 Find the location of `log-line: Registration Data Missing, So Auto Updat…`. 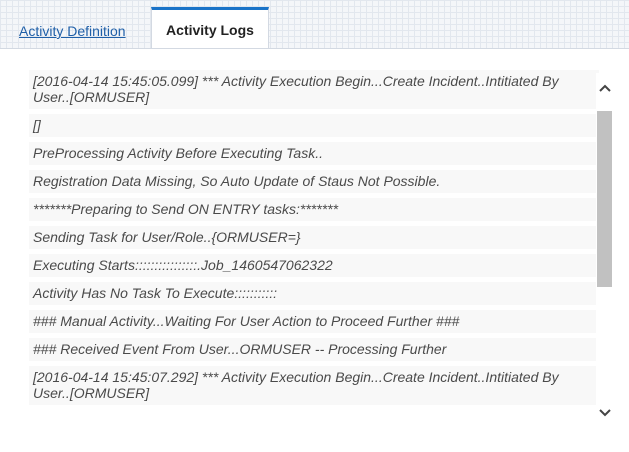

log-line: Registration Data Missing, So Auto Updat… is located at coordinates (314, 181).